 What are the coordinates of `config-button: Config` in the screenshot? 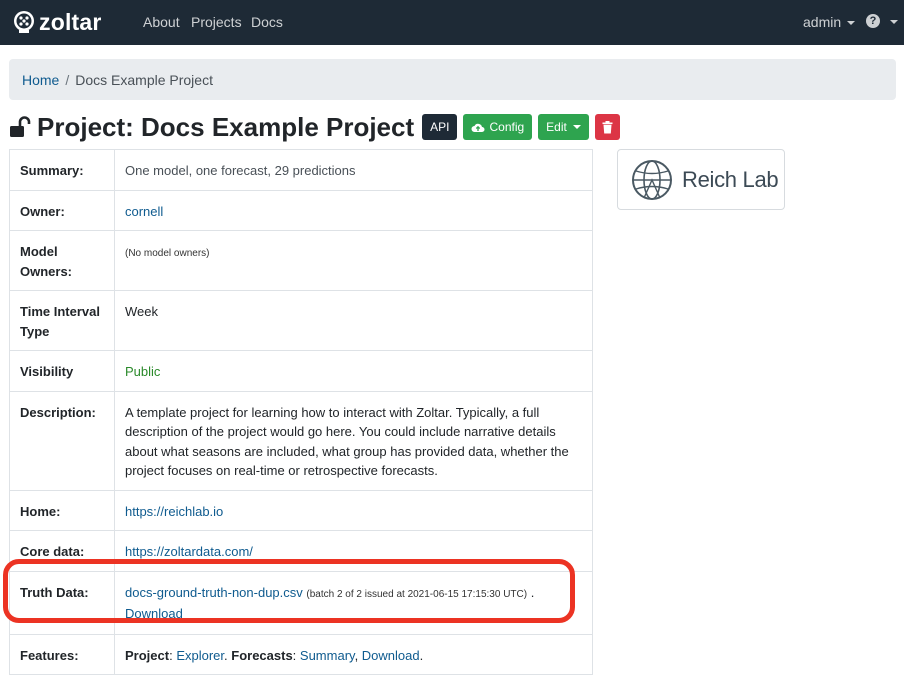 It's located at (498, 127).